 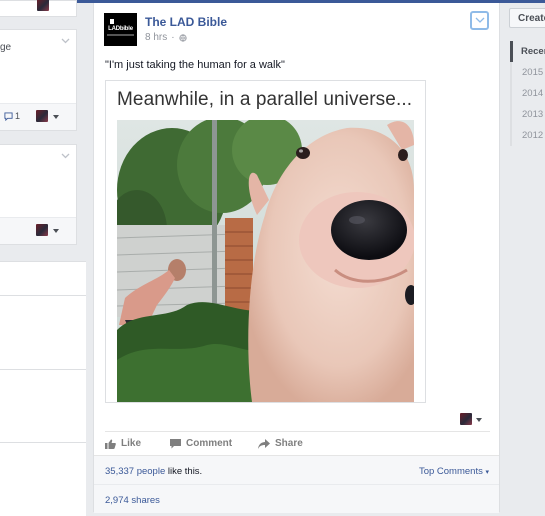 I want to click on post-meta: 8 hrs ·, so click(x=166, y=37).